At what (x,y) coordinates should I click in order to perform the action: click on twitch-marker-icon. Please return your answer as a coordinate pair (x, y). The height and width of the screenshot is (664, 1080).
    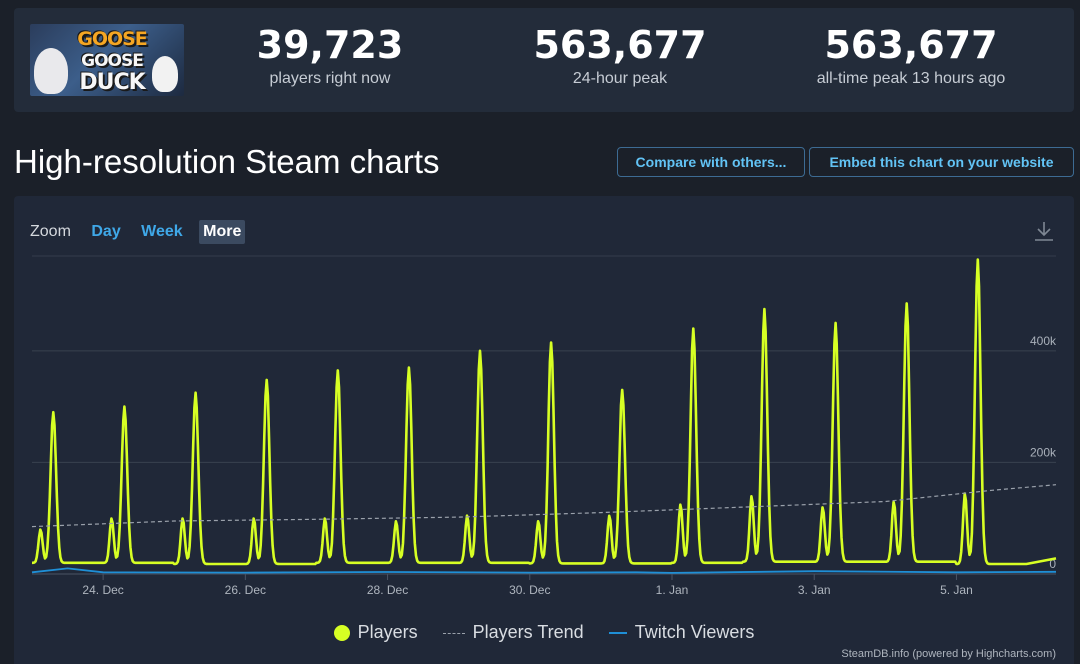
    Looking at the image, I should click on (617, 633).